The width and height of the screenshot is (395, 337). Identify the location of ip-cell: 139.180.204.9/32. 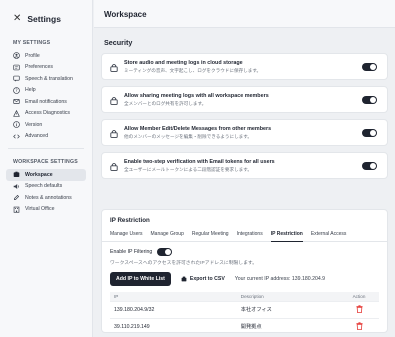
(173, 309).